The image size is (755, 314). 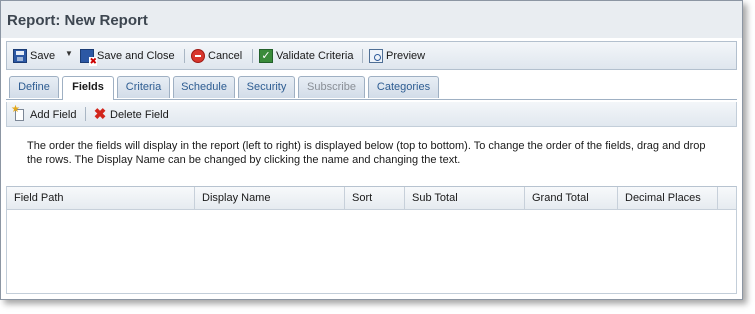 What do you see at coordinates (376, 56) in the screenshot?
I see `preview-magnifier-icon` at bounding box center [376, 56].